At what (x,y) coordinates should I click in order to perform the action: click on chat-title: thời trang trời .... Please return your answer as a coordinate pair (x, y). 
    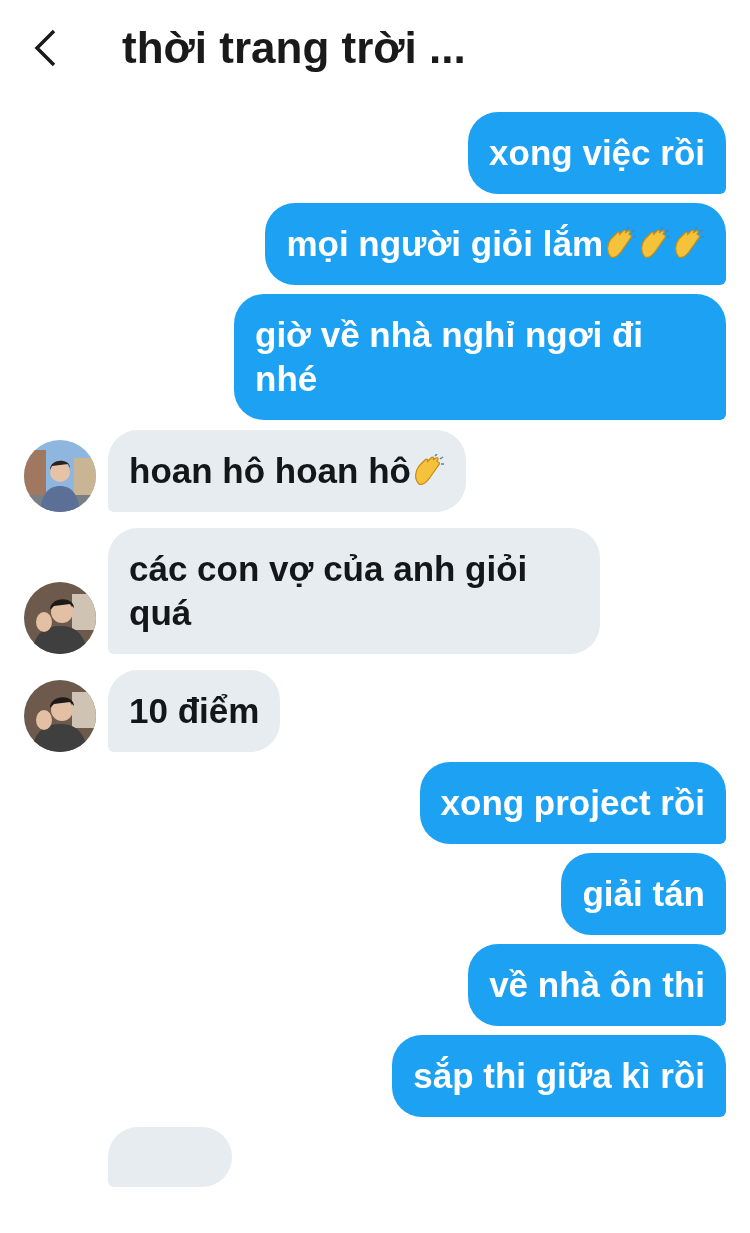
    Looking at the image, I should click on (294, 48).